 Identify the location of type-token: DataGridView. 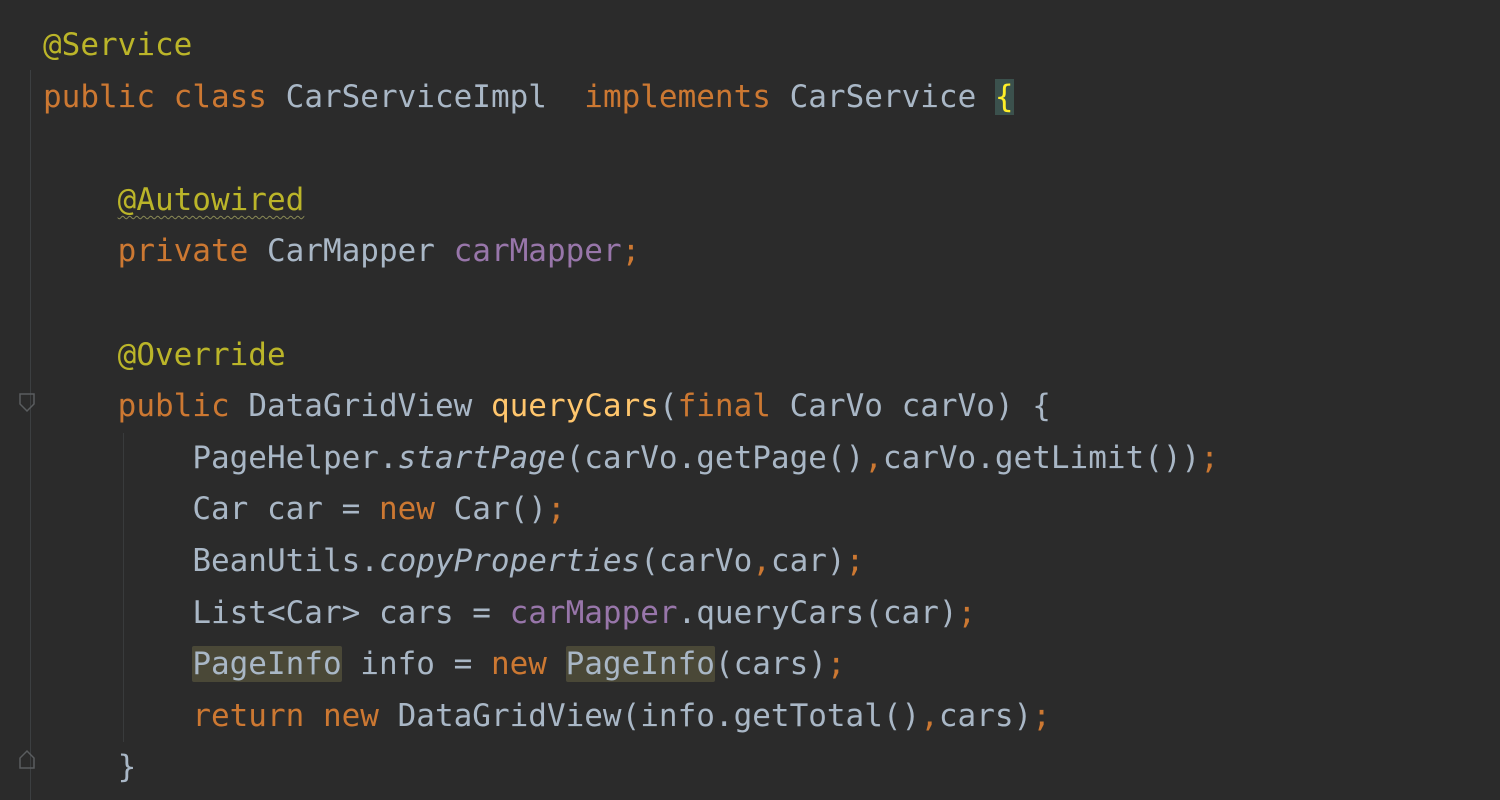
(360, 406).